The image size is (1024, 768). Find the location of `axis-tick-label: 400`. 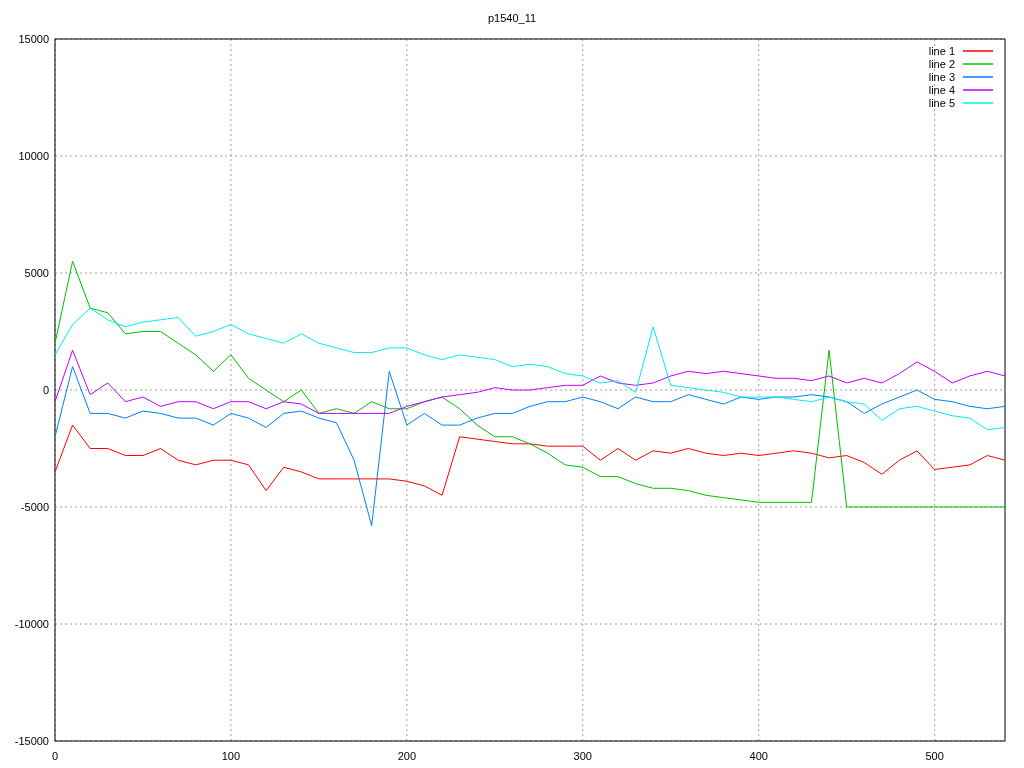

axis-tick-label: 400 is located at coordinates (758, 756).